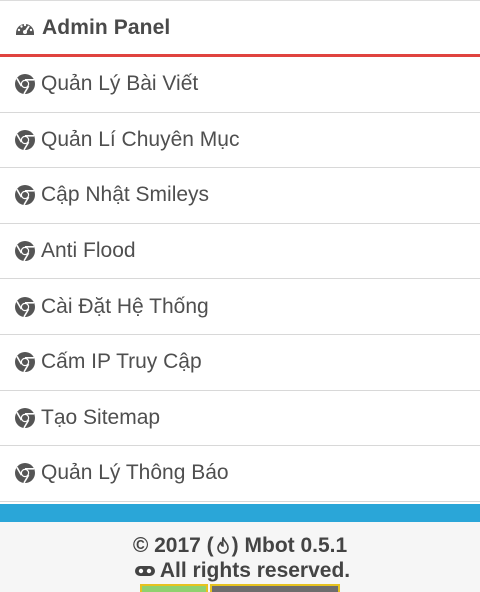  I want to click on menu-item-ip-ban: Cấm IP Truy Cập, so click(240, 362).